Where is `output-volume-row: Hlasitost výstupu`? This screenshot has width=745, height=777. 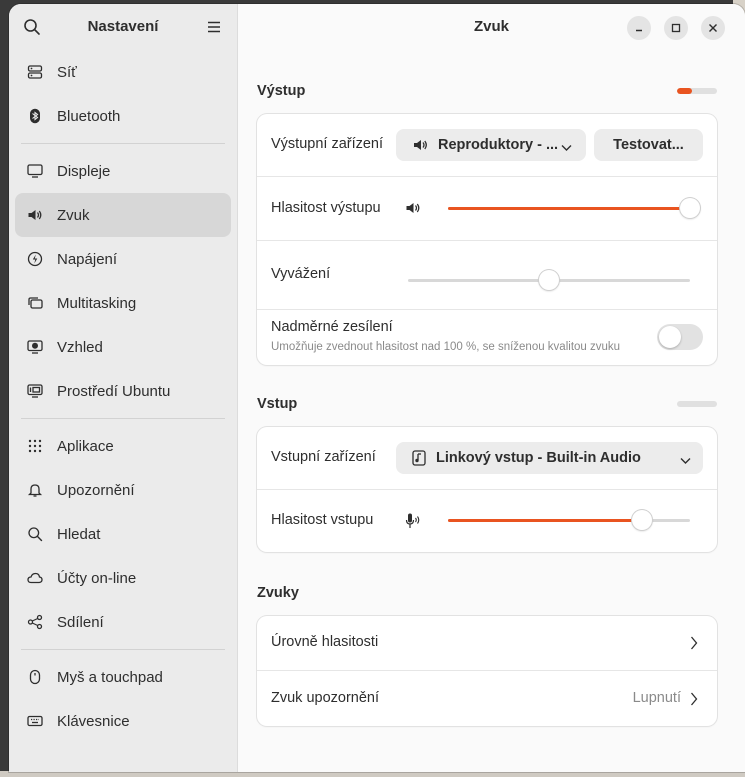
output-volume-row: Hlasitost výstupu is located at coordinates (487, 209).